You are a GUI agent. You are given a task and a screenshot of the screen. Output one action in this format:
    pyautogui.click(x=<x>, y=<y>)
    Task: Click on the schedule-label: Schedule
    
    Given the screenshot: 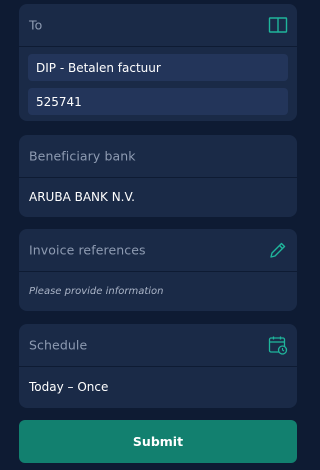 What is the action you would take?
    pyautogui.click(x=58, y=345)
    